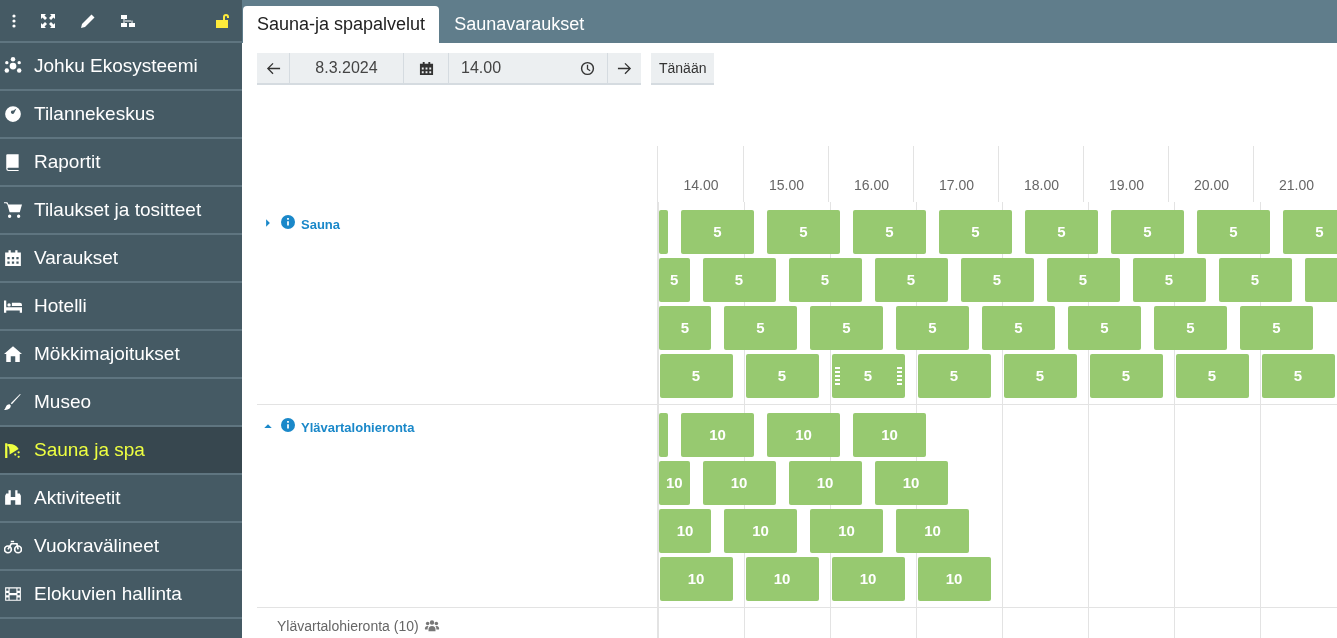 This screenshot has width=1337, height=638. I want to click on pencil-icon, so click(88, 20).